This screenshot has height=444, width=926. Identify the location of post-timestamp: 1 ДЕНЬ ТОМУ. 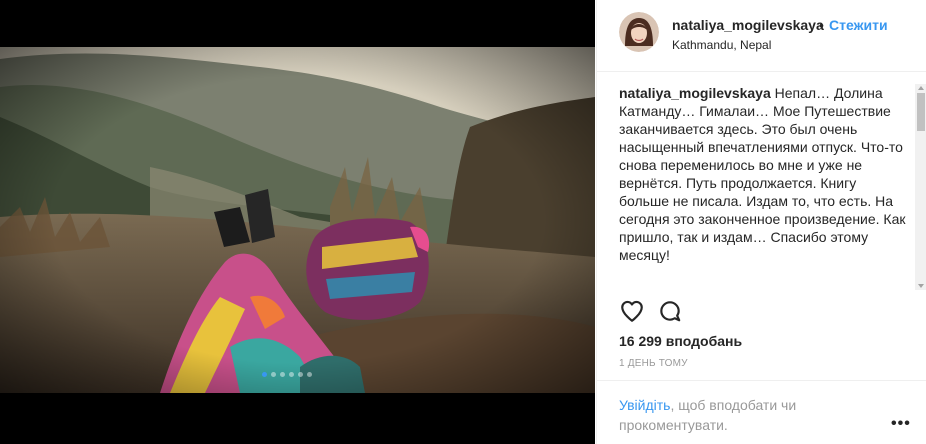
(653, 363).